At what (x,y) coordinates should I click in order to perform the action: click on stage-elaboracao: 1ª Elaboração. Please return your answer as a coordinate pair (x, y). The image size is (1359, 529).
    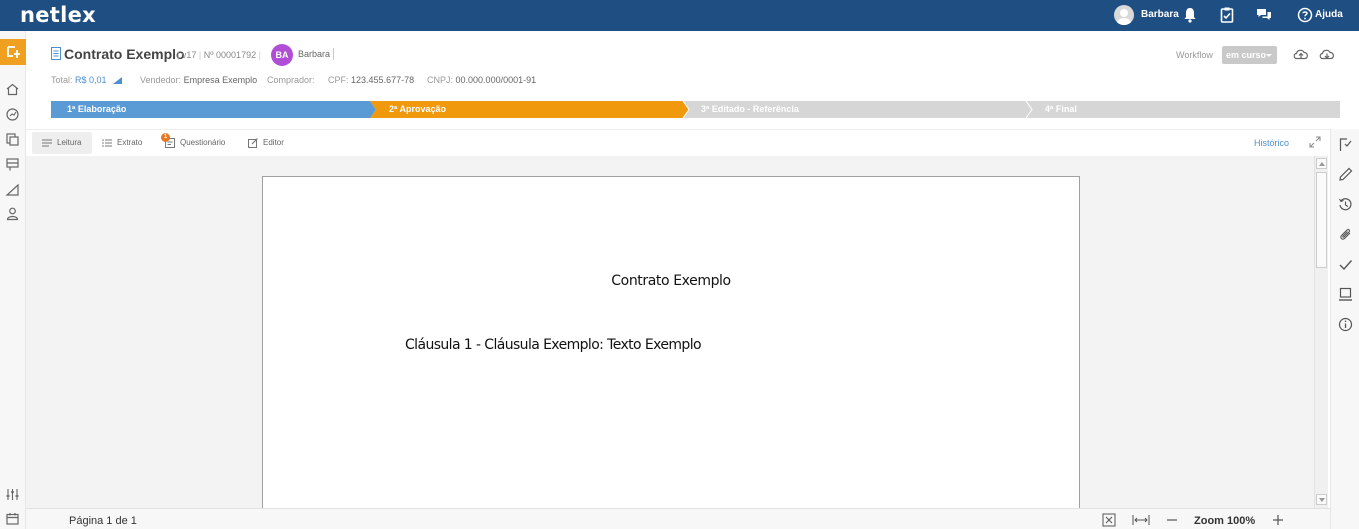
    Looking at the image, I should click on (88, 109).